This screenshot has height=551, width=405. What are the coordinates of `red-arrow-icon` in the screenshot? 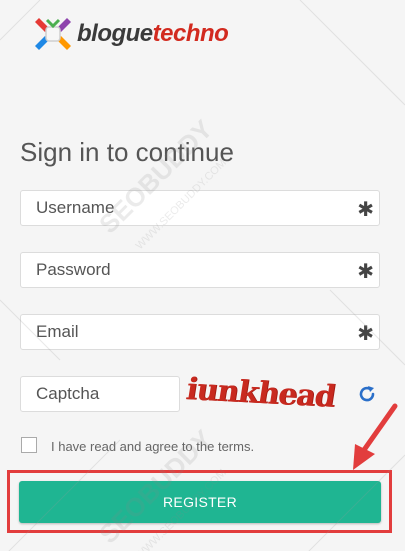 It's located at (375, 436).